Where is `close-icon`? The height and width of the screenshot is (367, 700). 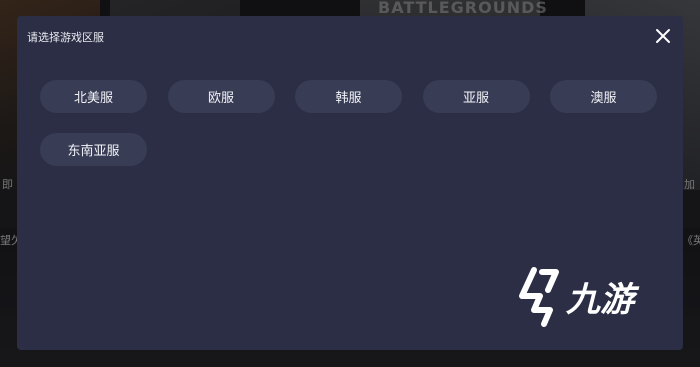
close-icon is located at coordinates (663, 36).